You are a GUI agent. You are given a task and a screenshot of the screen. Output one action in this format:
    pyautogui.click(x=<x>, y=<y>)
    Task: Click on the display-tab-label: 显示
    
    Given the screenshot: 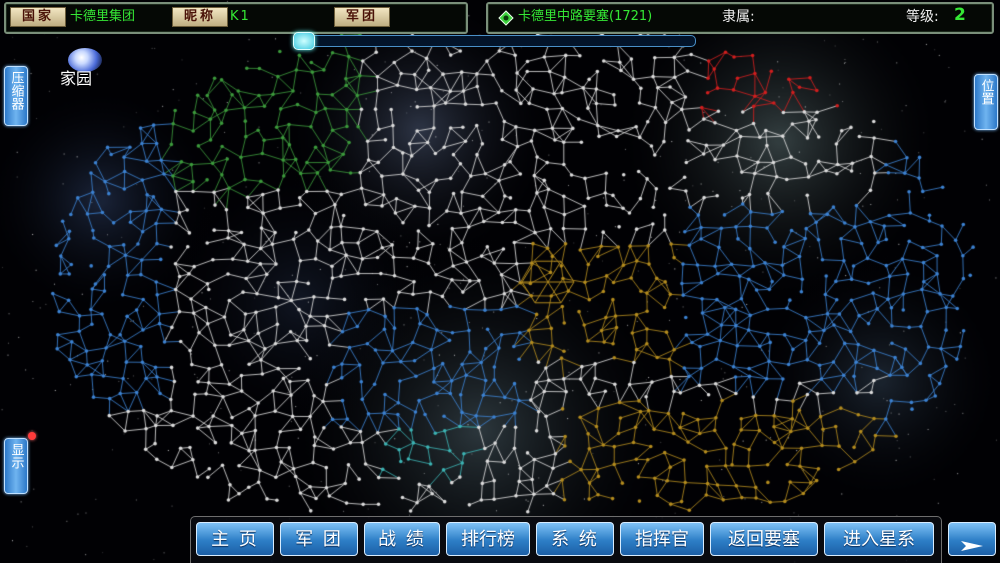 What is the action you would take?
    pyautogui.click(x=16, y=456)
    